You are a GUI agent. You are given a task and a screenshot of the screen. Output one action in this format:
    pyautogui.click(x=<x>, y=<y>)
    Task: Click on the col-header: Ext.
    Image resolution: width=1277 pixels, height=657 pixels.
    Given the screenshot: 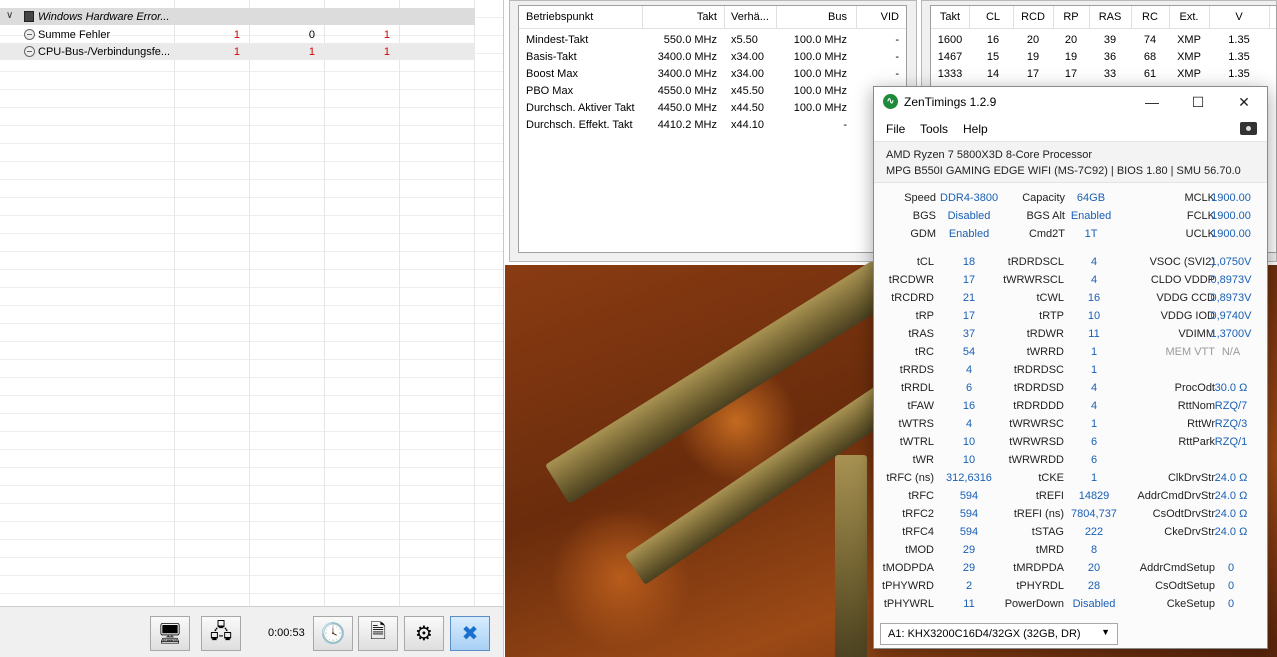 What is the action you would take?
    pyautogui.click(x=1189, y=17)
    